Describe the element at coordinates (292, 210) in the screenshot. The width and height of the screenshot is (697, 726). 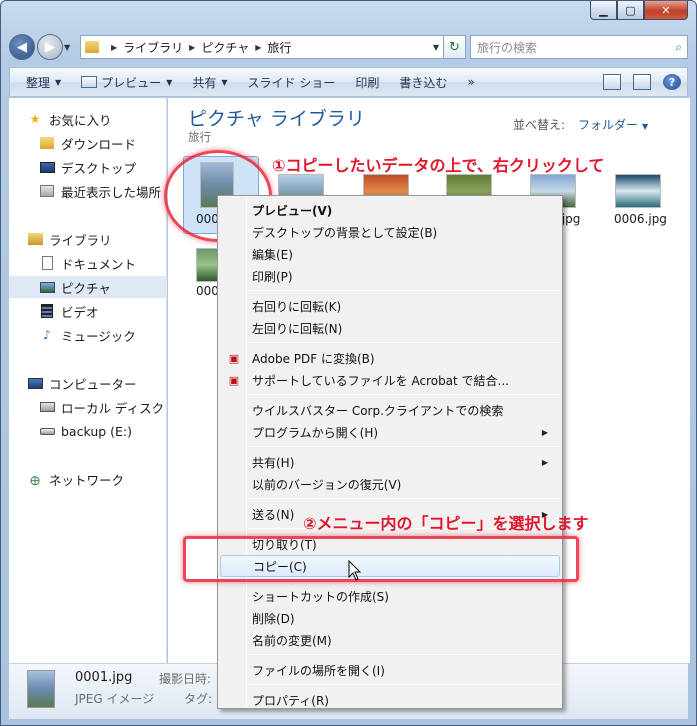
I see `menu-item-label: プレビュー(V)` at that location.